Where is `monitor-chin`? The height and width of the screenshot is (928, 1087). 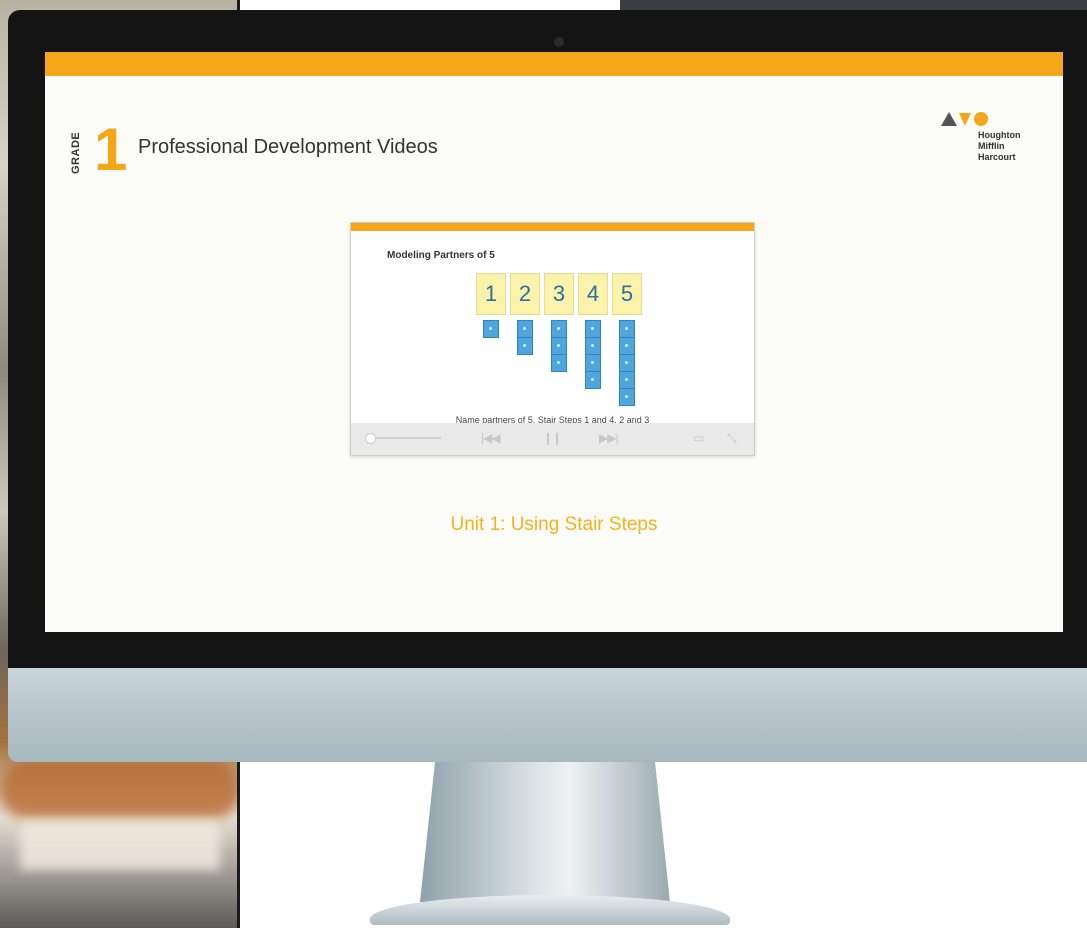
monitor-chin is located at coordinates (547, 715).